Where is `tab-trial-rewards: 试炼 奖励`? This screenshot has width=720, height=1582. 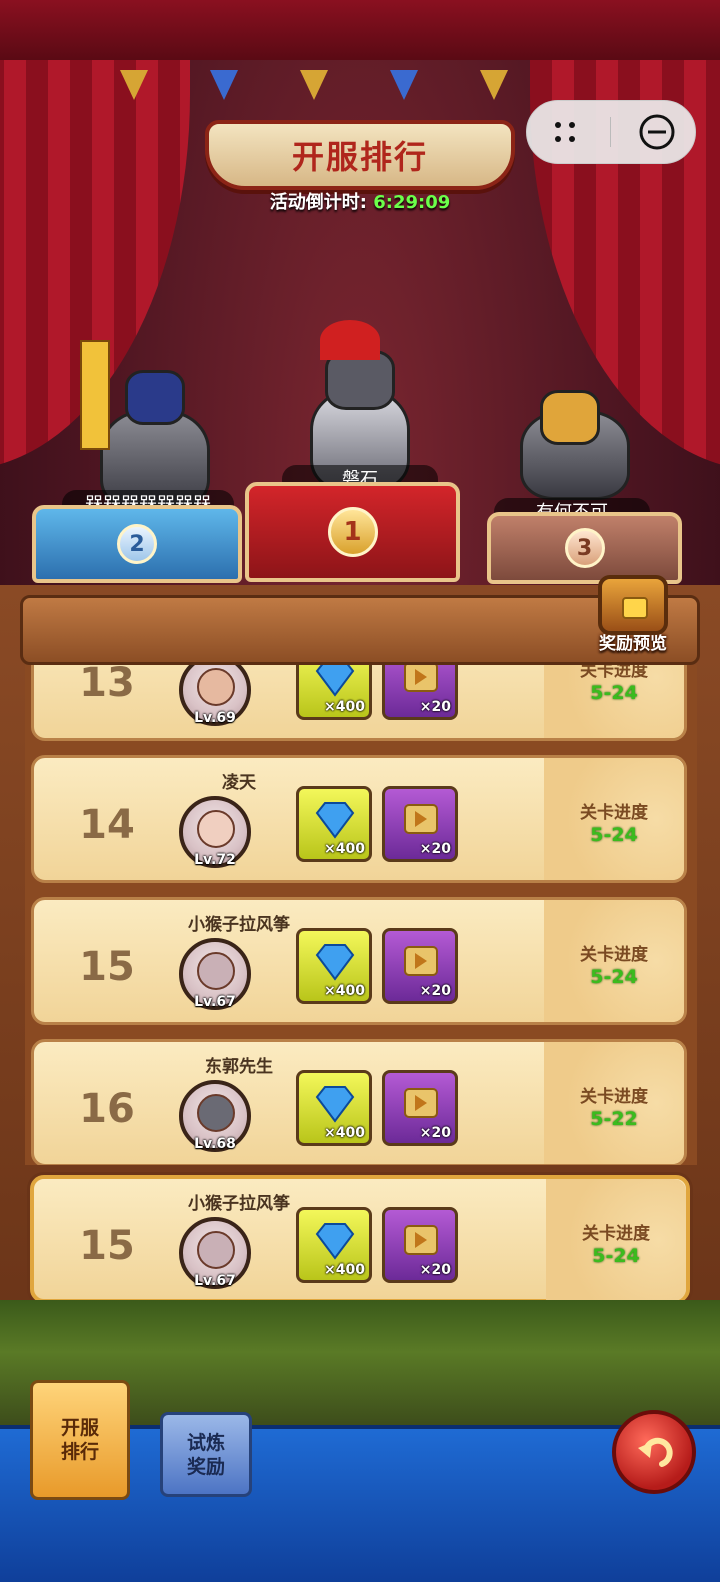
tab-trial-rewards: 试炼 奖励 is located at coordinates (206, 1454).